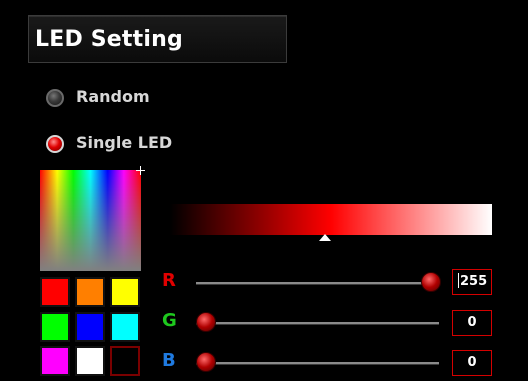 The height and width of the screenshot is (381, 528). What do you see at coordinates (125, 327) in the screenshot?
I see `swatch-cyan` at bounding box center [125, 327].